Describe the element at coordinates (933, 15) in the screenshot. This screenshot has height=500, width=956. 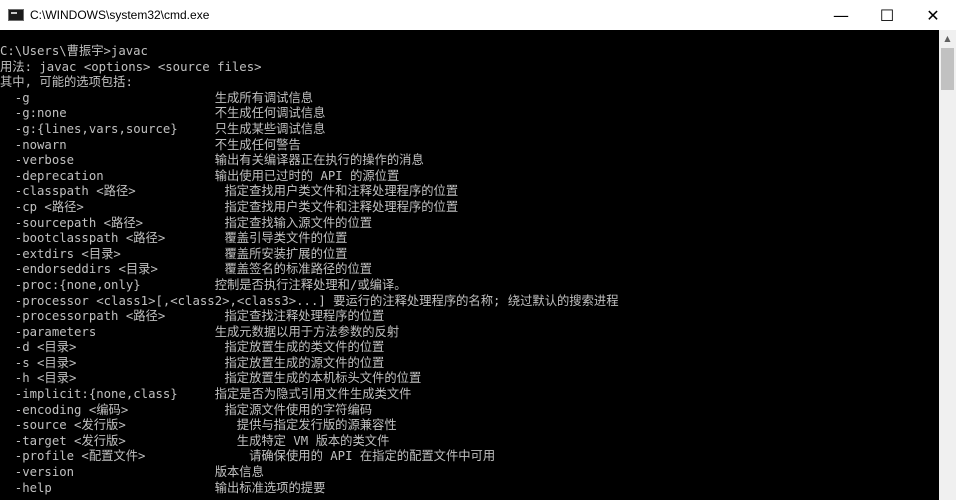
I see `close-button: ✕` at that location.